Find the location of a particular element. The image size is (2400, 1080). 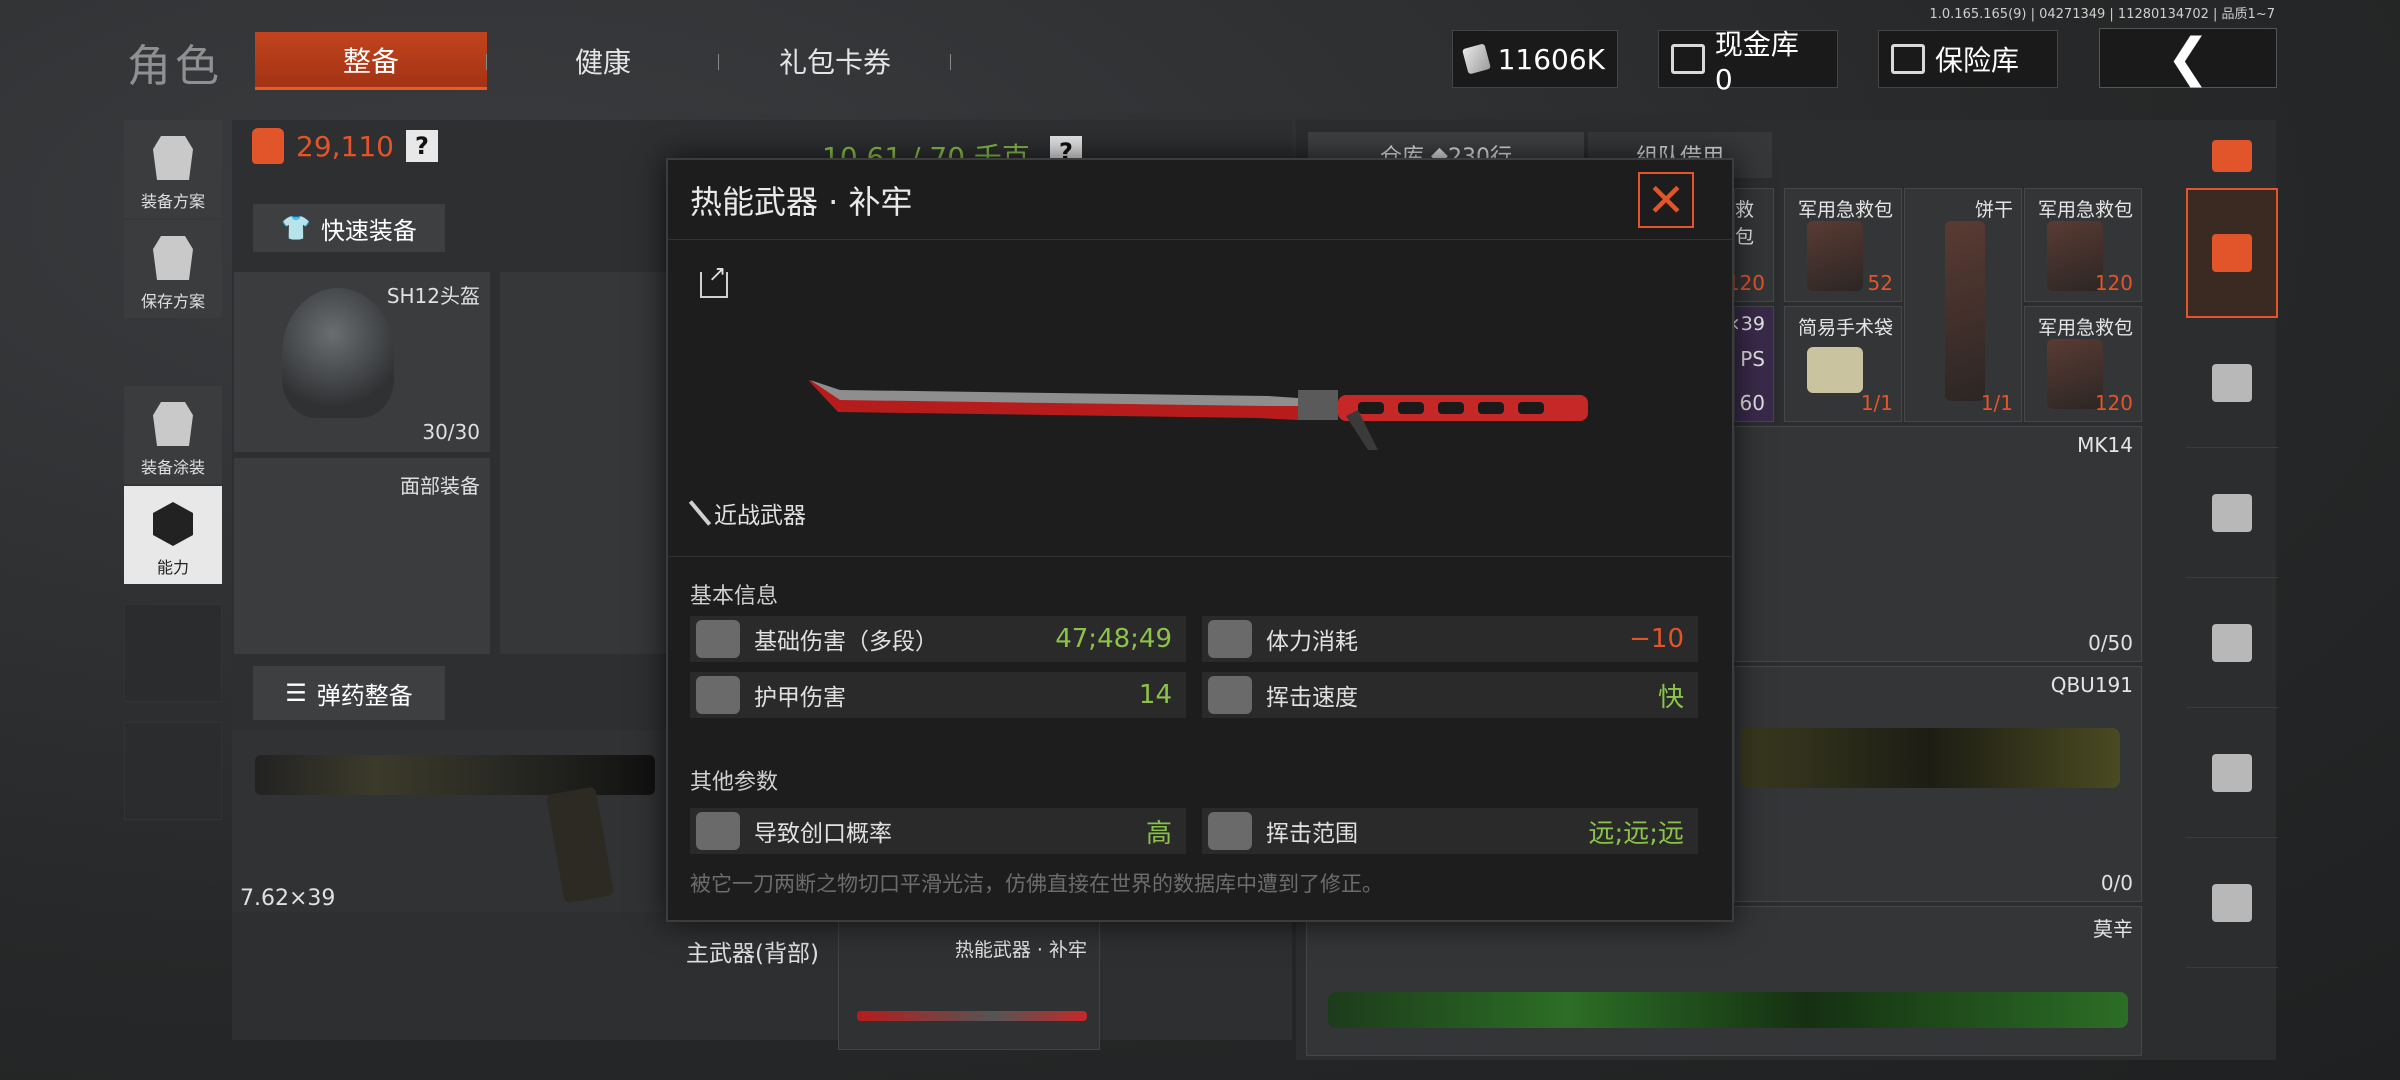

cash-icon is located at coordinates (1476, 59).